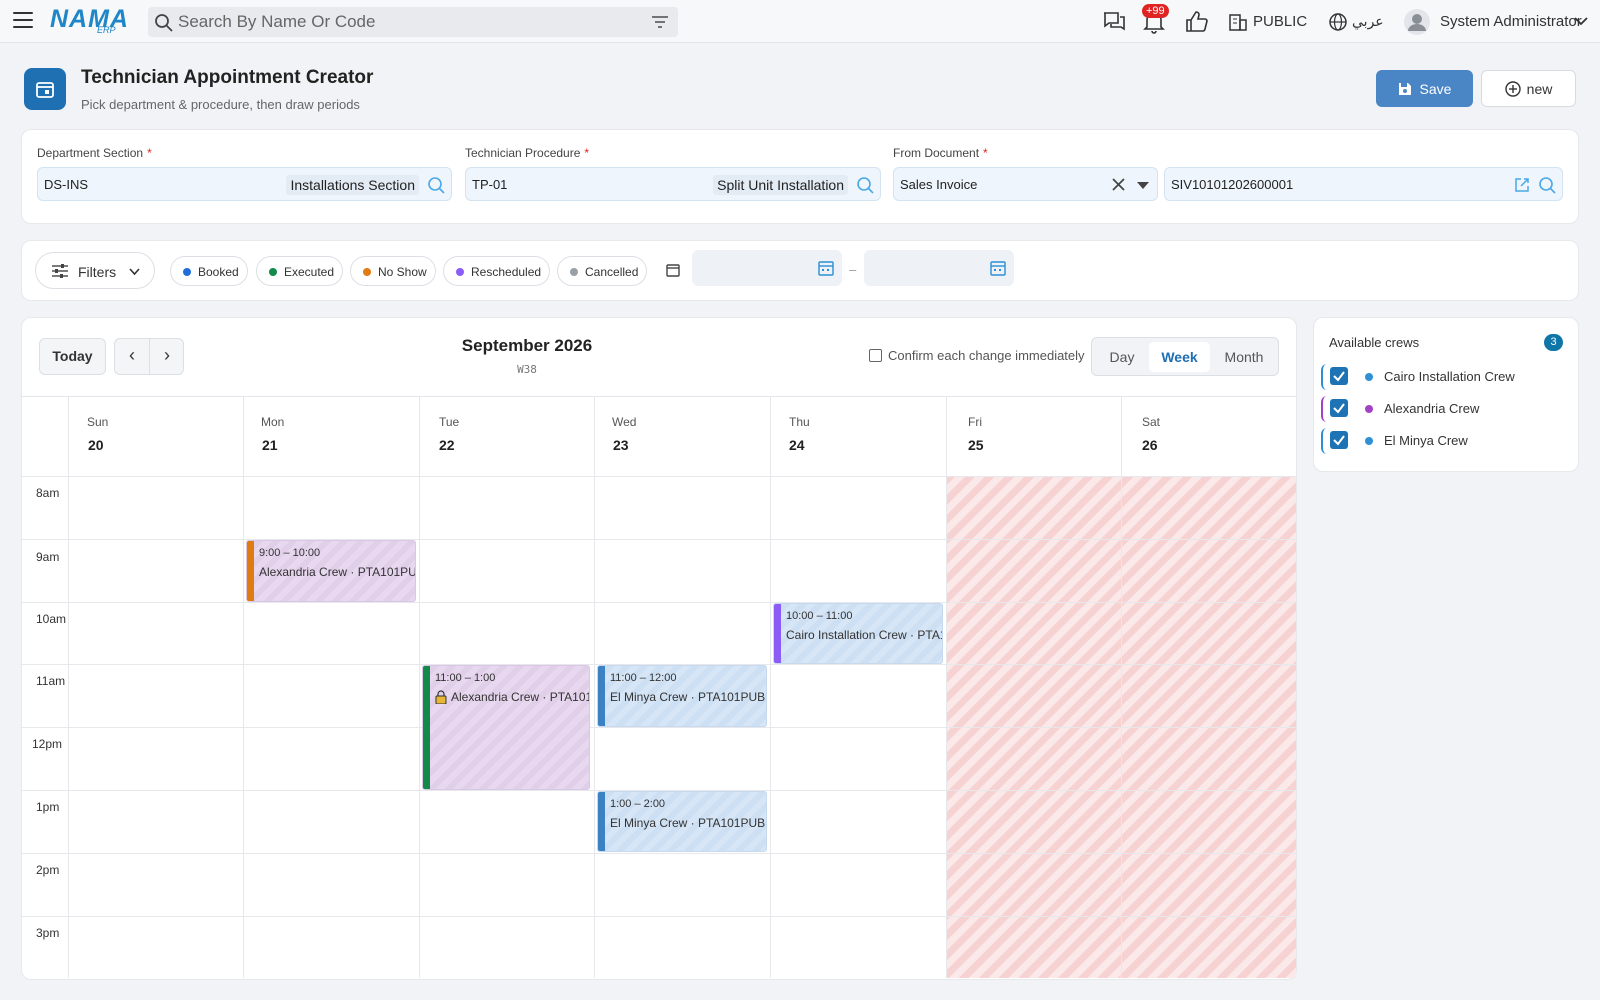 The image size is (1600, 1000). What do you see at coordinates (96, 445) in the screenshot?
I see `day-number: 20` at bounding box center [96, 445].